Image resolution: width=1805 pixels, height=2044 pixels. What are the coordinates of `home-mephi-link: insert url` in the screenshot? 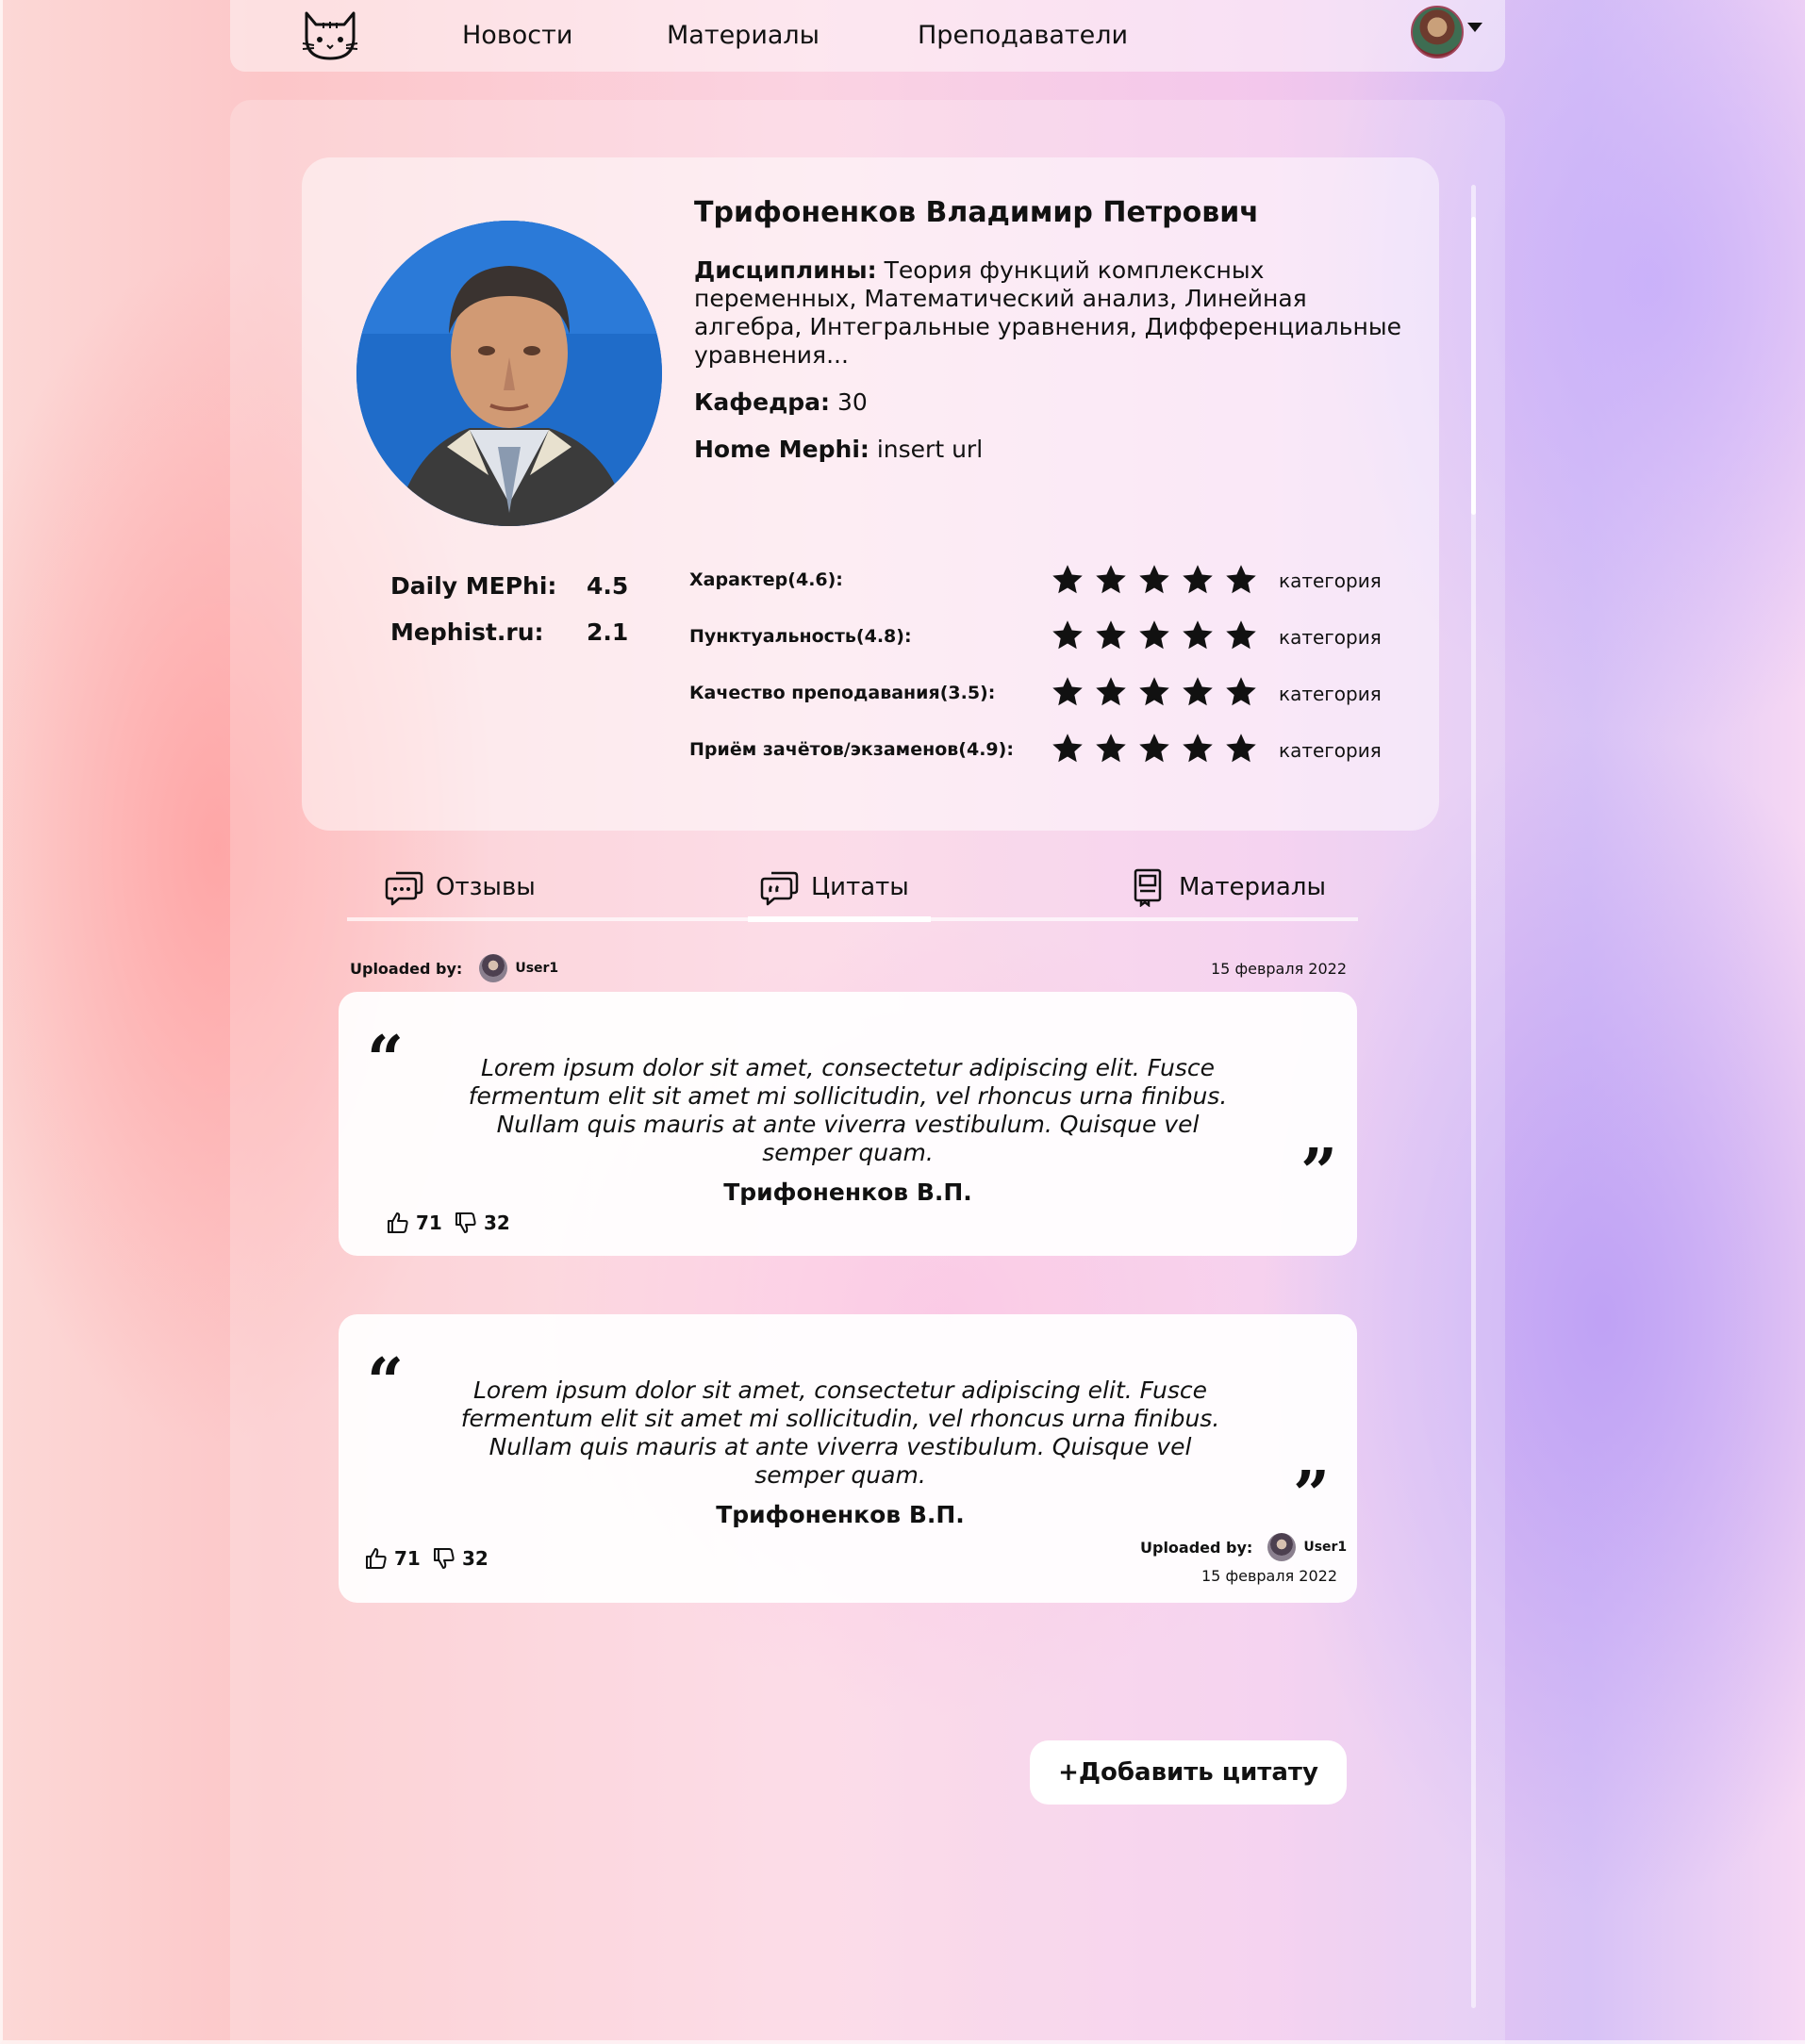 It's located at (930, 449).